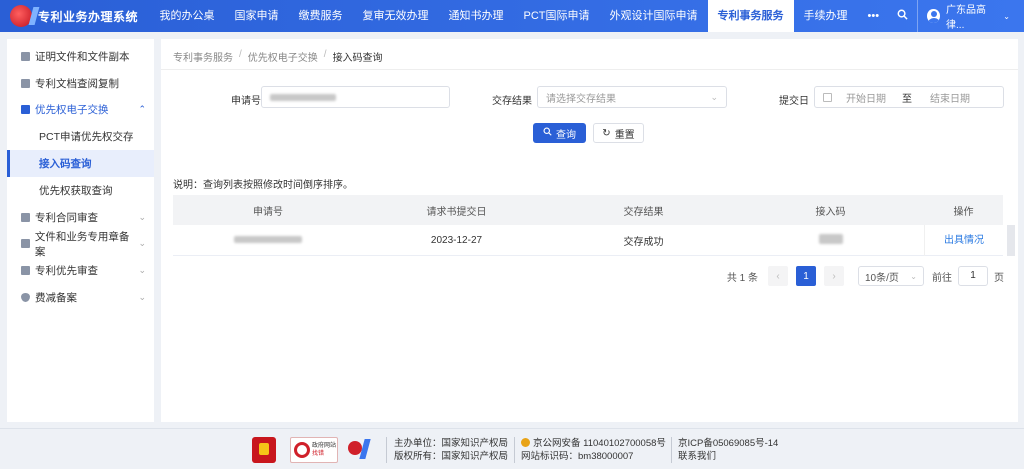 The width and height of the screenshot is (1024, 469). I want to click on app-logo: 专利业务办理系统, so click(75, 16).